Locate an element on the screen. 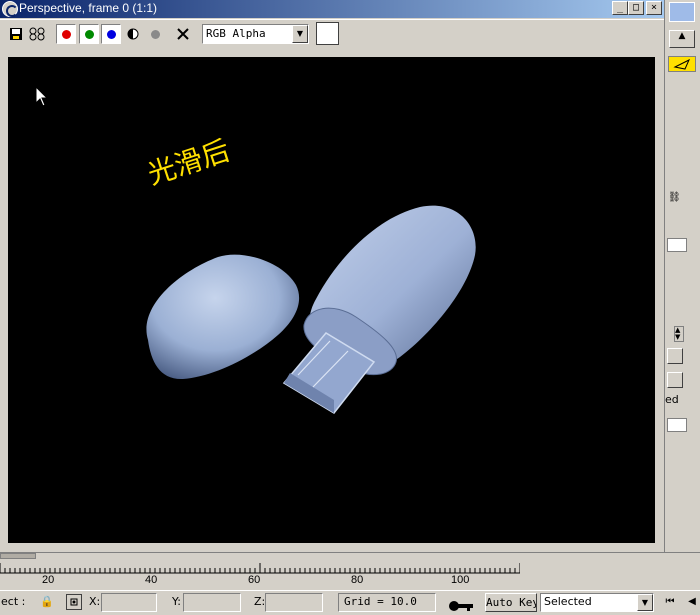 The height and width of the screenshot is (615, 700). green-channel-toggle is located at coordinates (89, 34).